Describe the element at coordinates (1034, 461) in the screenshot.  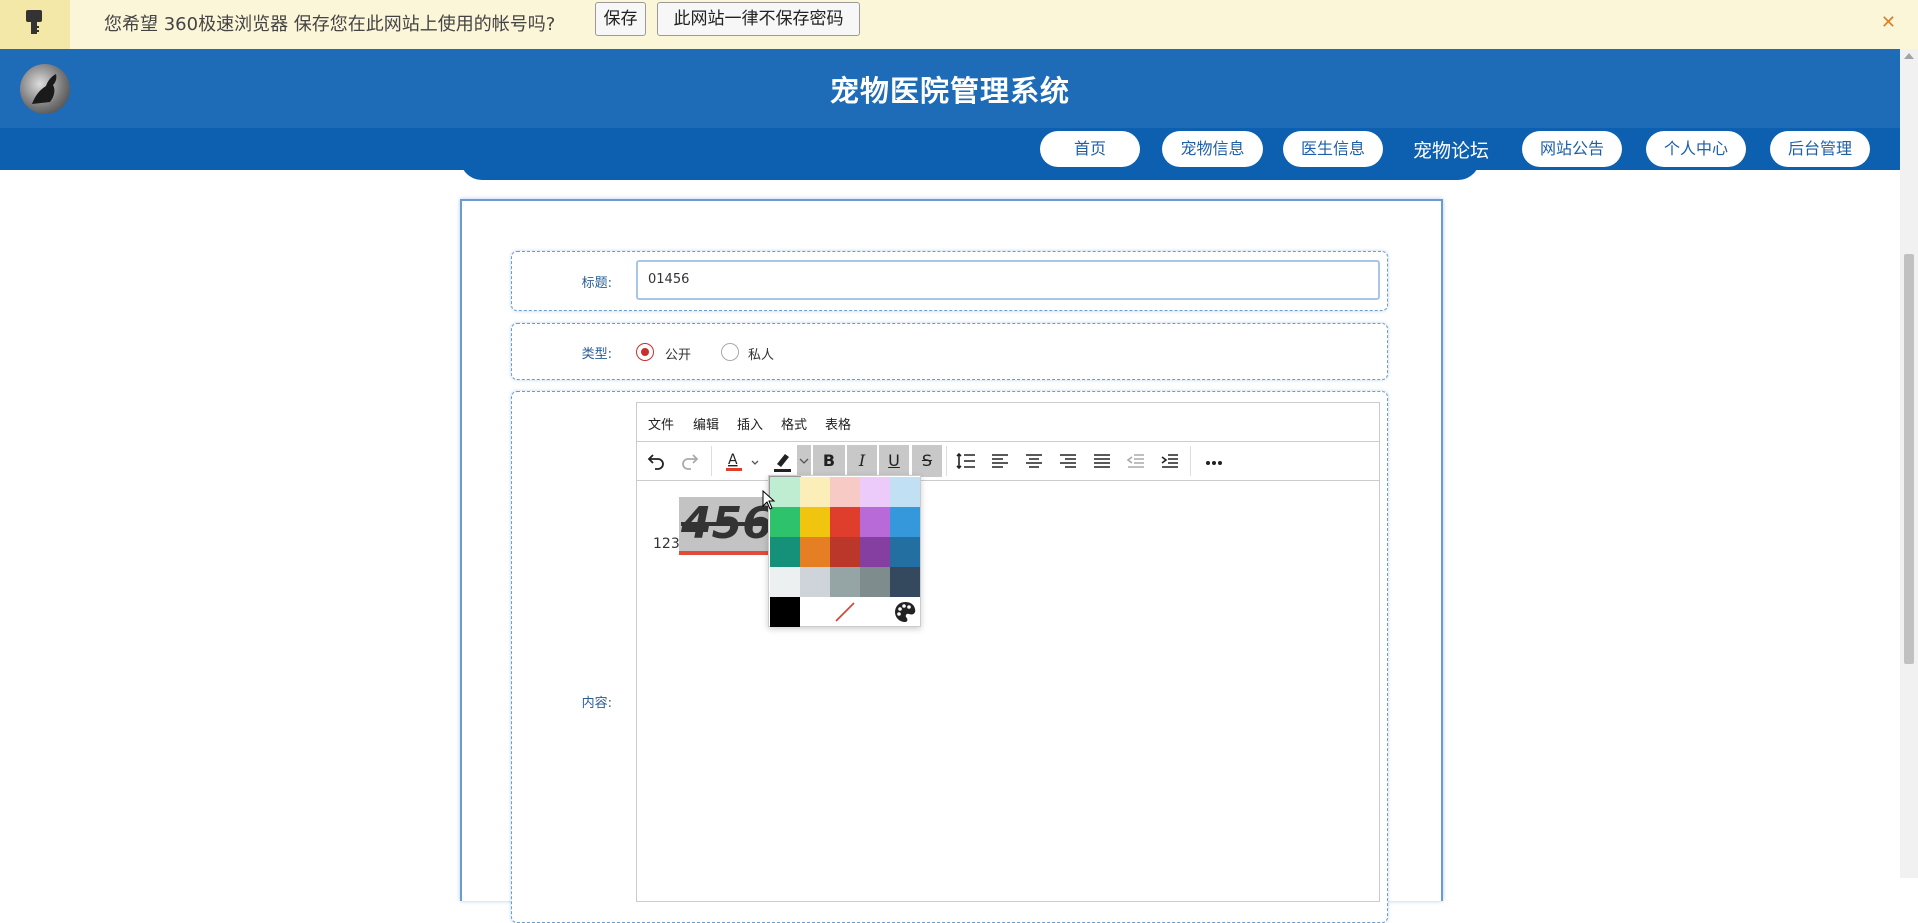
I see `align-center-icon` at that location.